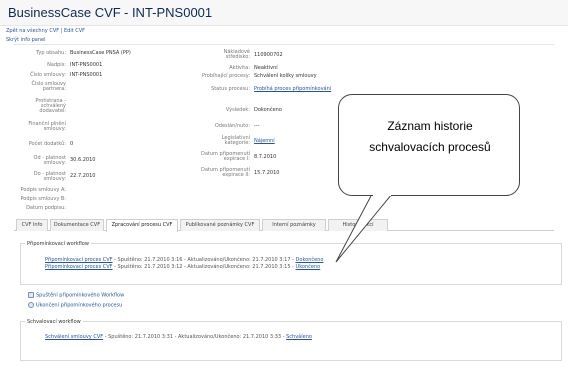 This screenshot has width=568, height=367. I want to click on field-value: 110900702, so click(268, 55).